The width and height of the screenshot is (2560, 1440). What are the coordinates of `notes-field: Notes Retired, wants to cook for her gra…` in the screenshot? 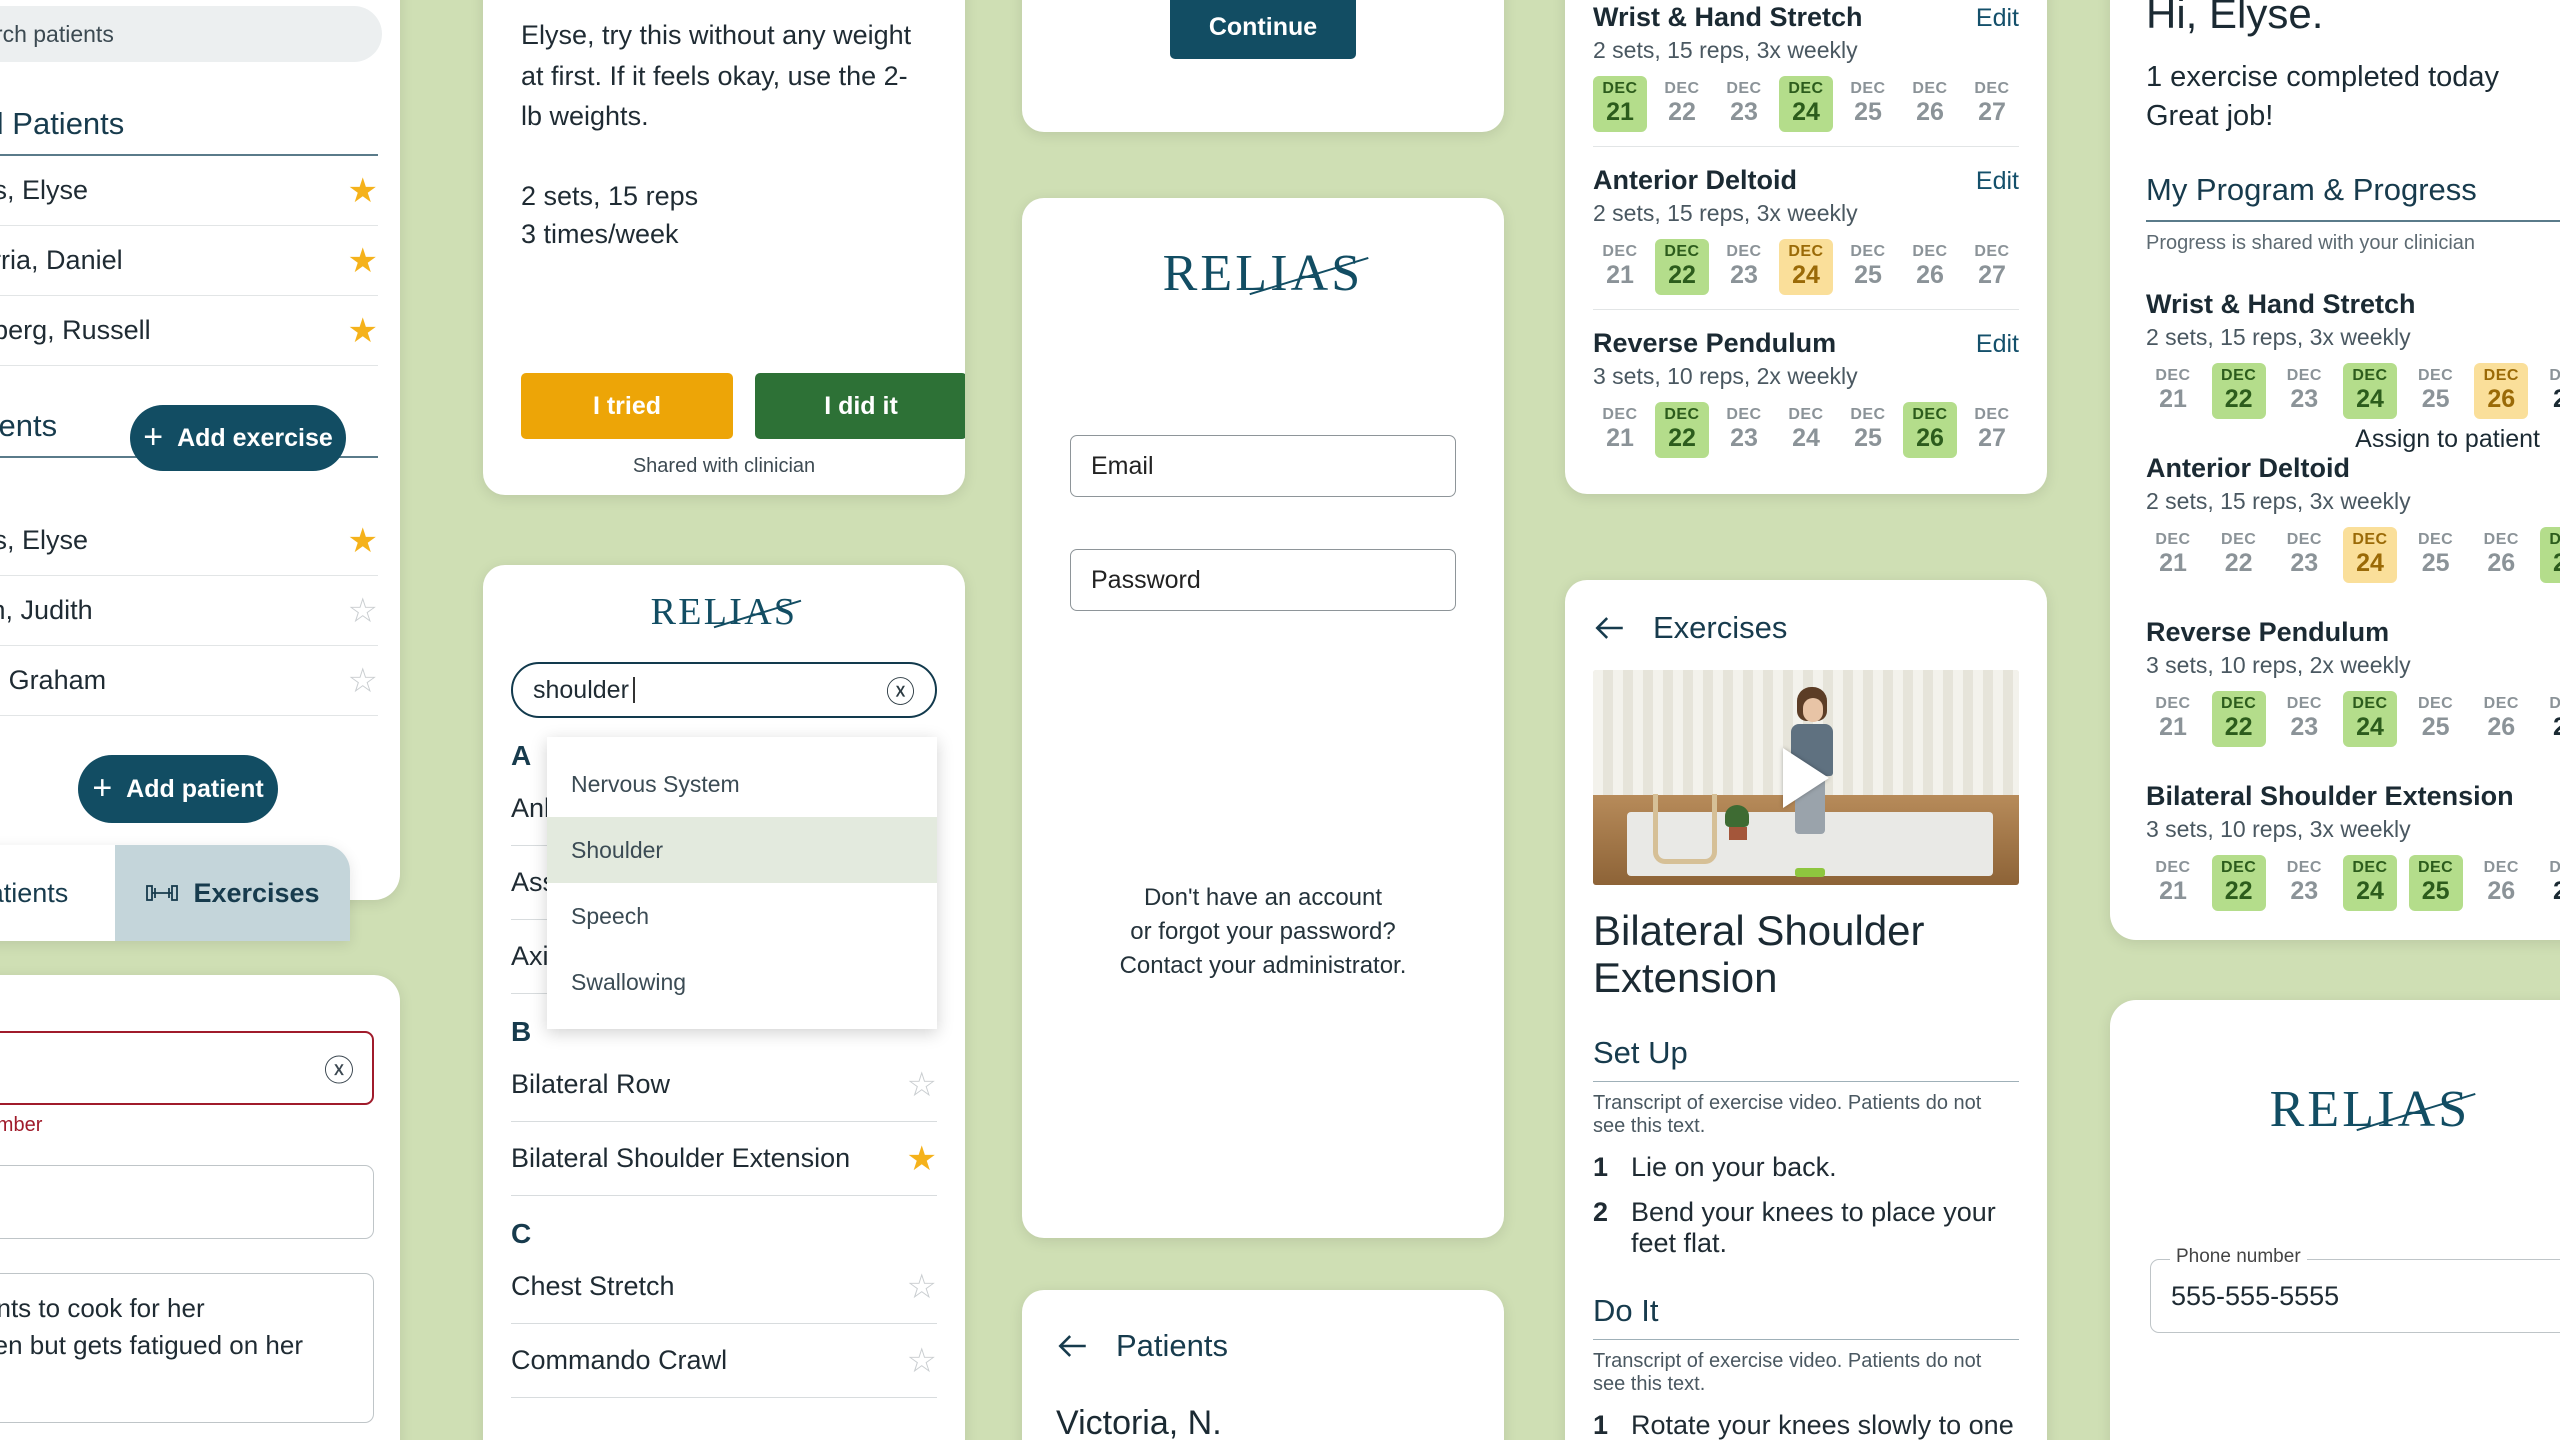 It's located at (187, 1348).